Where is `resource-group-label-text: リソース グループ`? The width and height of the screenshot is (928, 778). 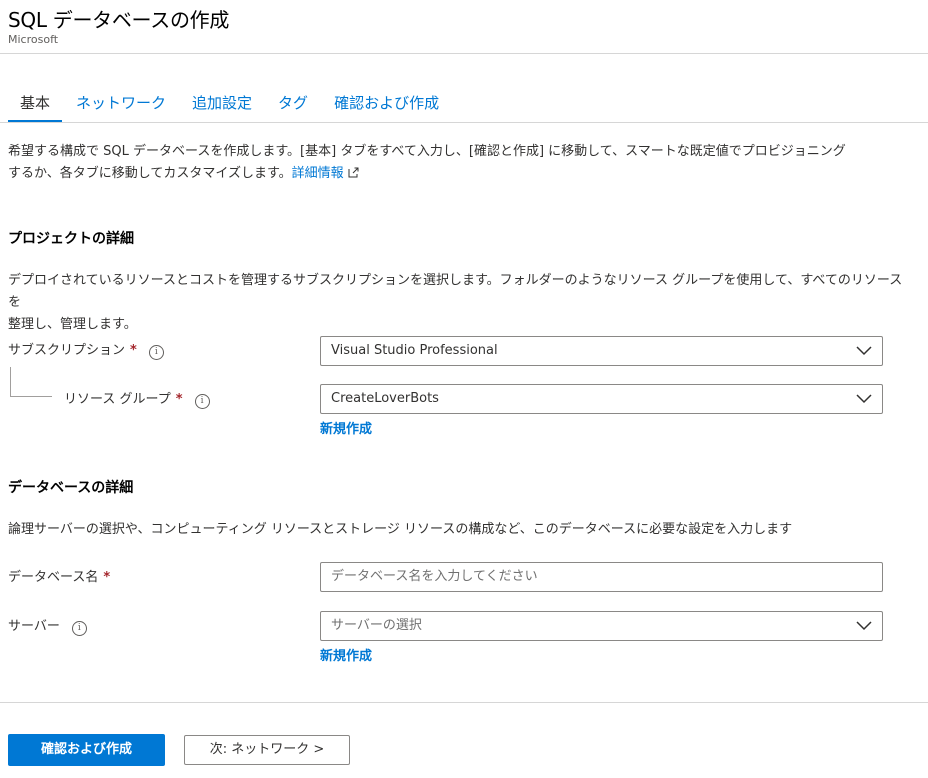
resource-group-label-text: リソース グループ is located at coordinates (117, 399).